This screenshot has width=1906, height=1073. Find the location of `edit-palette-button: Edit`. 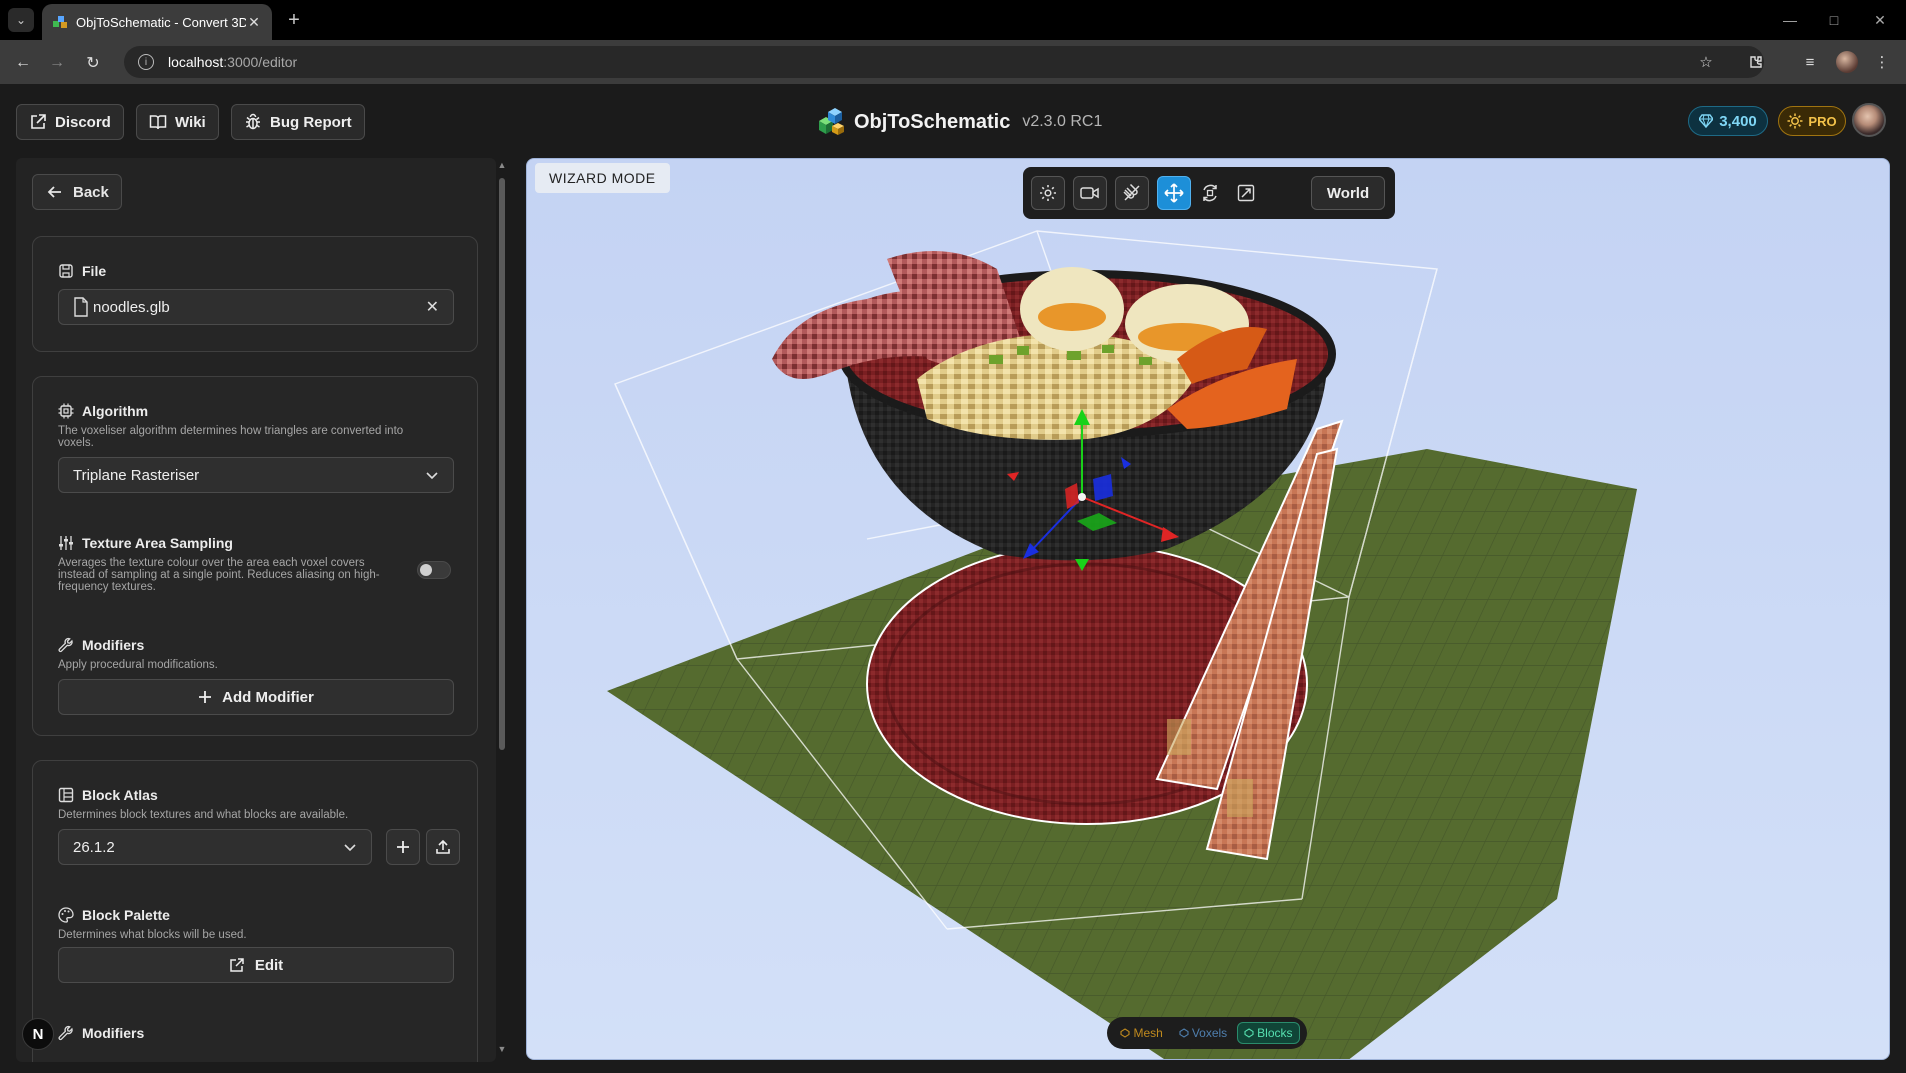

edit-palette-button: Edit is located at coordinates (256, 965).